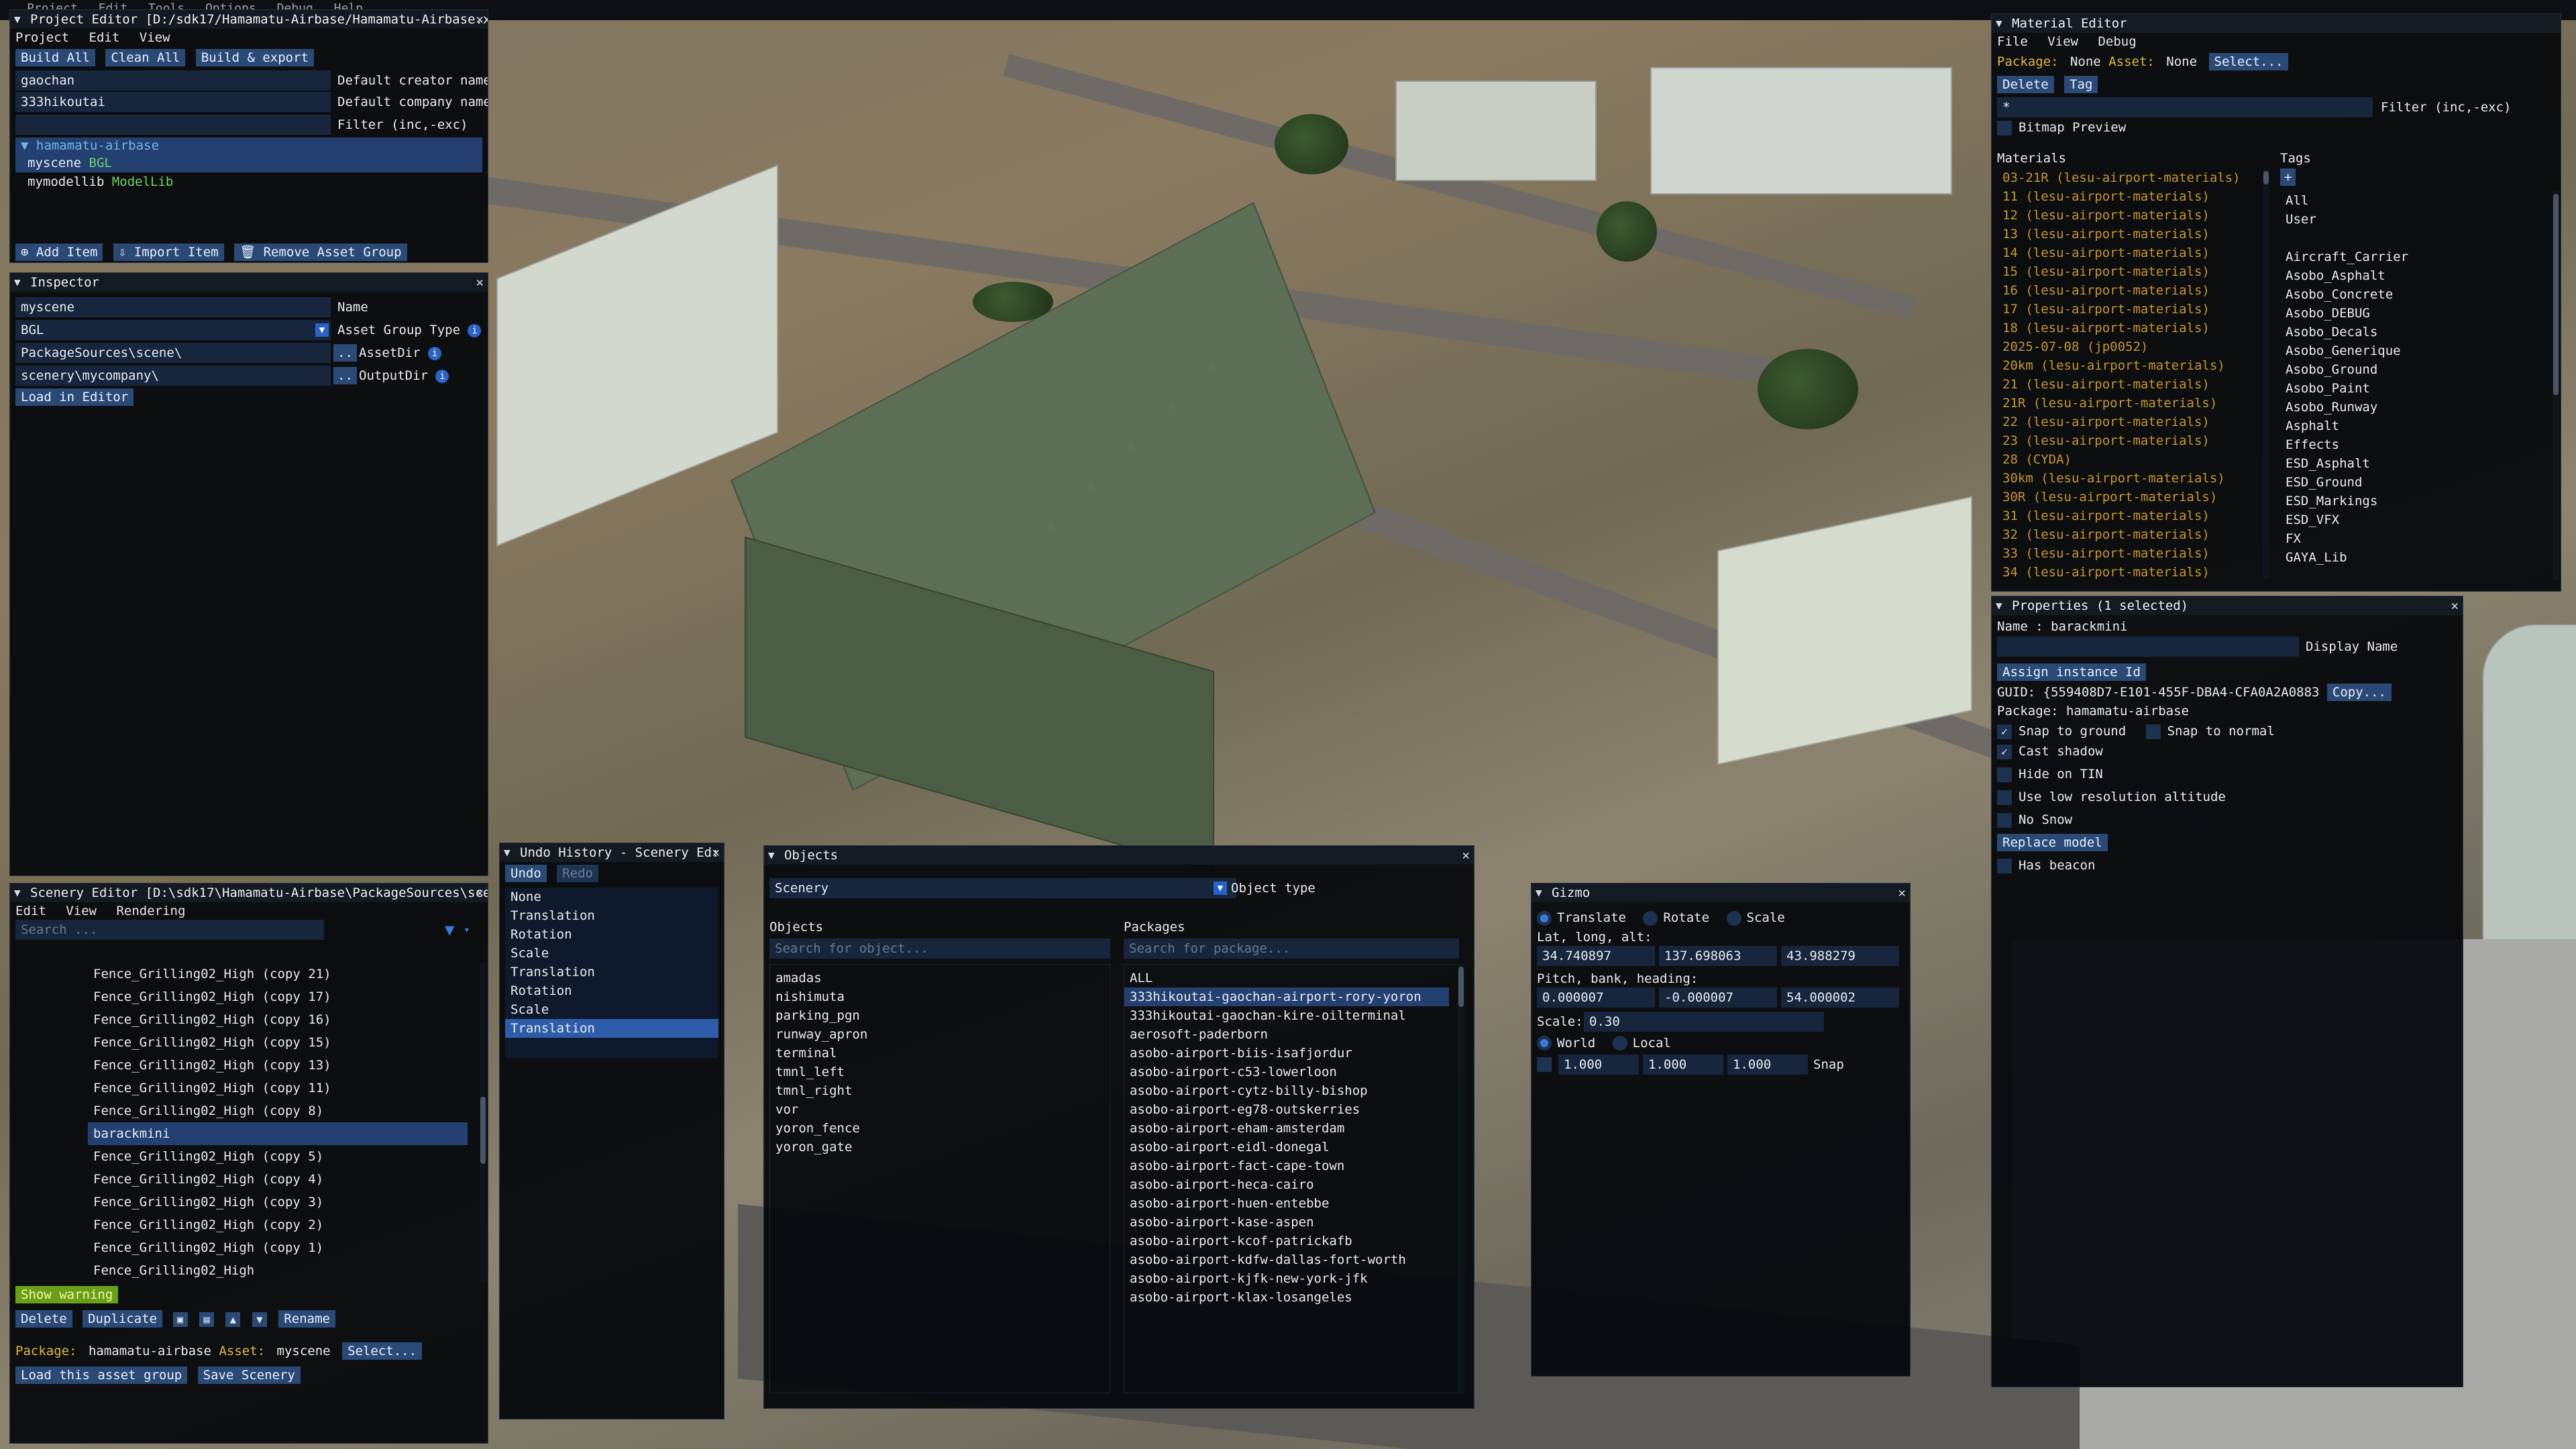 The height and width of the screenshot is (1449, 2576). What do you see at coordinates (246, 1042) in the screenshot?
I see `list-item: Fence_Grilling02_High (copy 15)` at bounding box center [246, 1042].